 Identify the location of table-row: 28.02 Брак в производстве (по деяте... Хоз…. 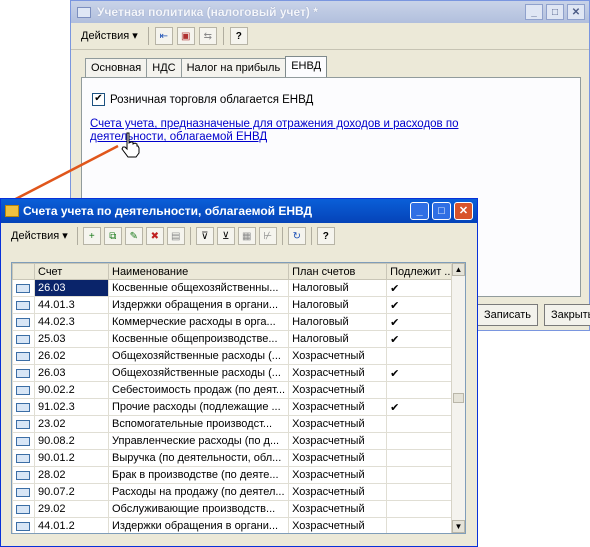
(237, 475).